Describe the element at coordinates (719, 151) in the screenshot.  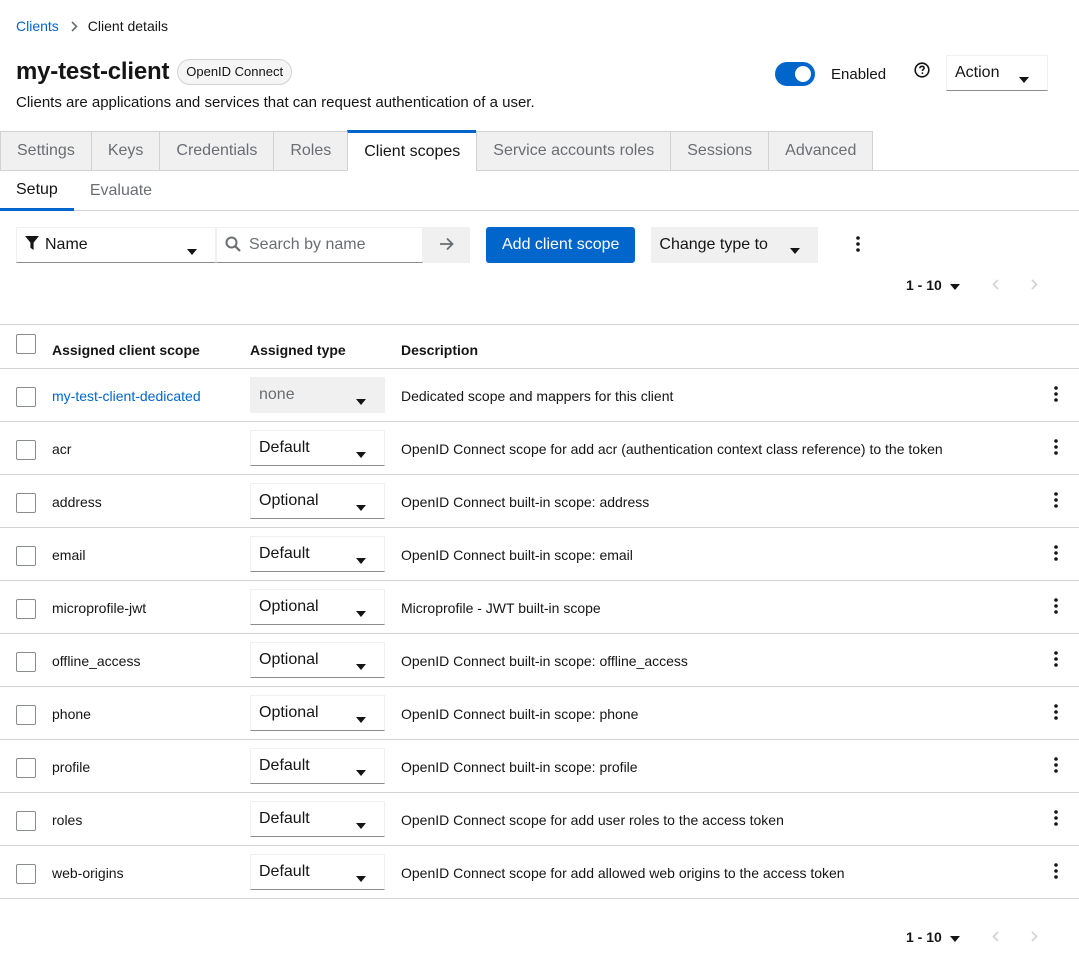
I see `tab-sessions: Sessions` at that location.